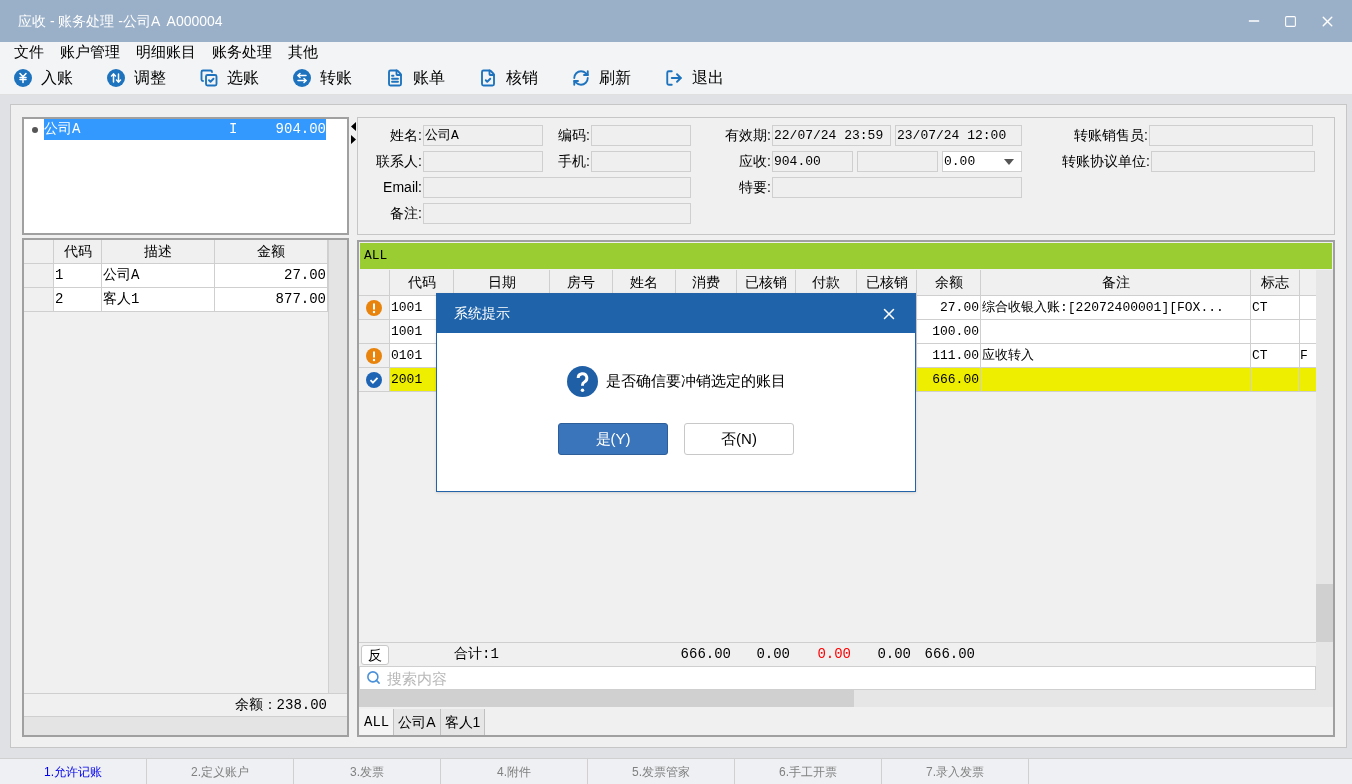 Image resolution: width=1352 pixels, height=784 pixels. Describe the element at coordinates (120, 21) in the screenshot. I see `window-title: 应收 - 账务处理 -公司A A000004` at that location.